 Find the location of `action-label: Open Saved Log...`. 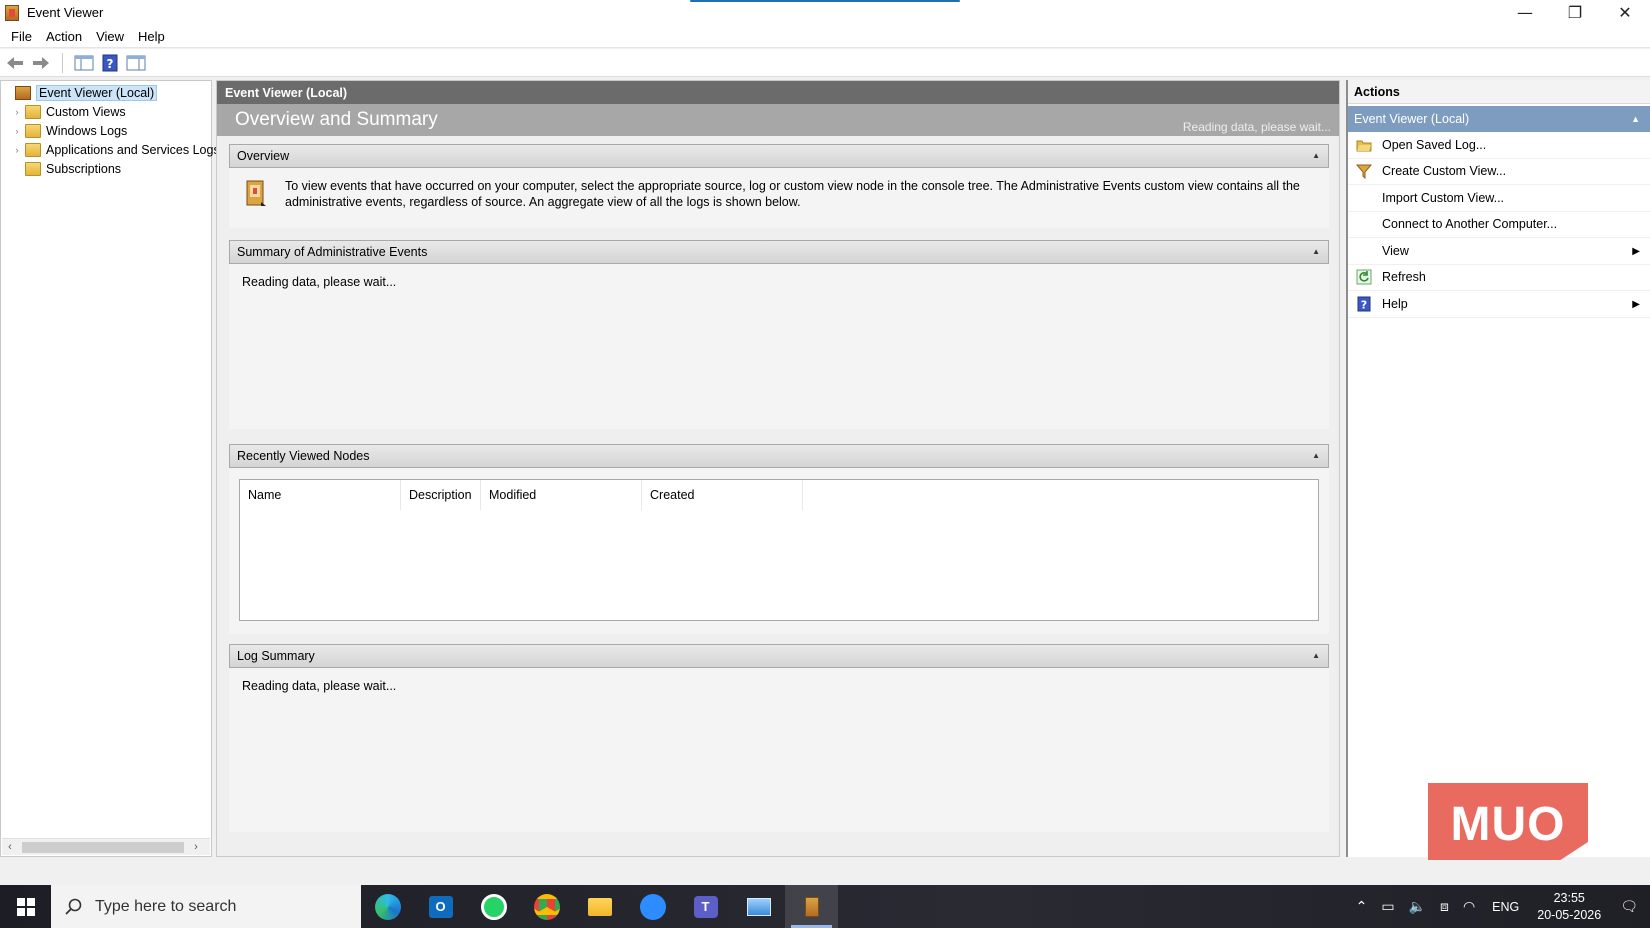

action-label: Open Saved Log... is located at coordinates (1434, 144).